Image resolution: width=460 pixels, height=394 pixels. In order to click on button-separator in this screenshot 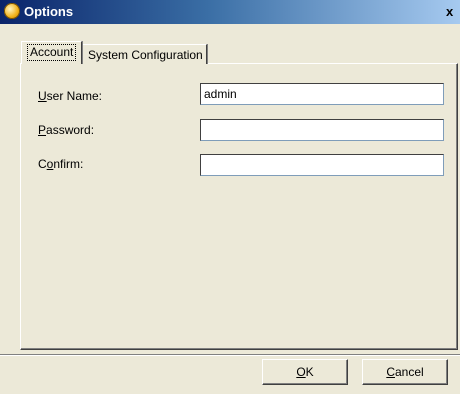, I will do `click(230, 355)`.